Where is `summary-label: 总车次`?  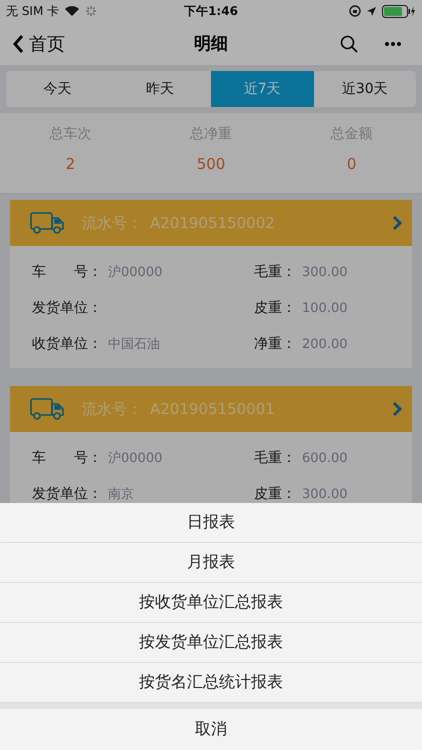 summary-label: 总车次 is located at coordinates (70, 134).